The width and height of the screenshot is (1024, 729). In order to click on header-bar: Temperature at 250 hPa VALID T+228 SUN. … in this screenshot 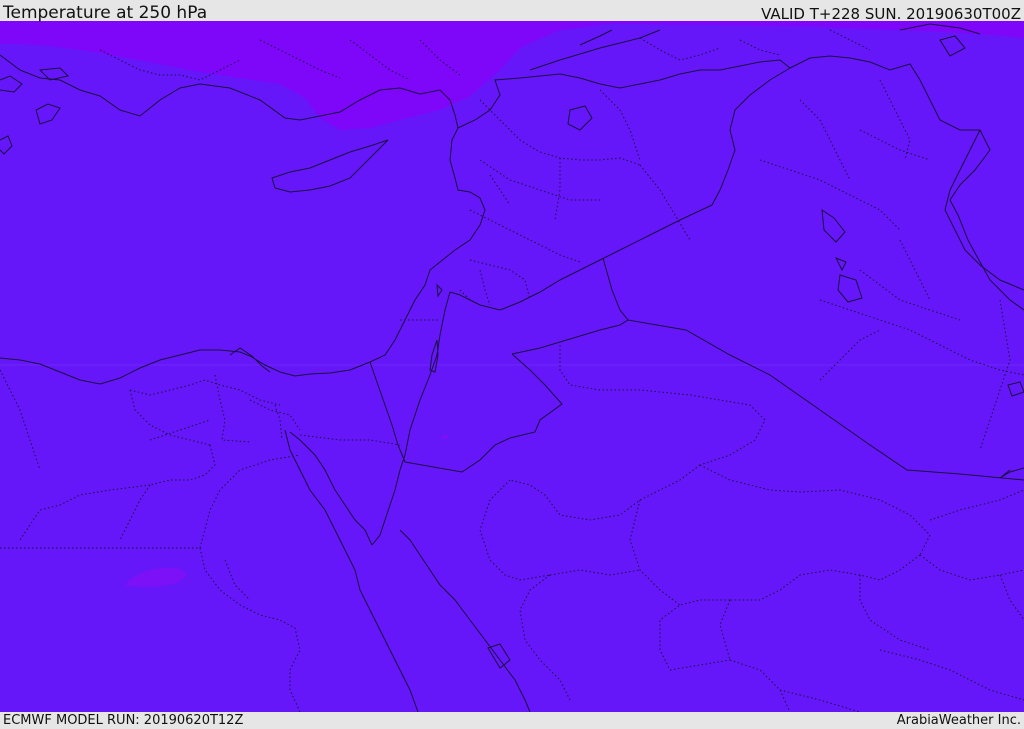, I will do `click(512, 11)`.